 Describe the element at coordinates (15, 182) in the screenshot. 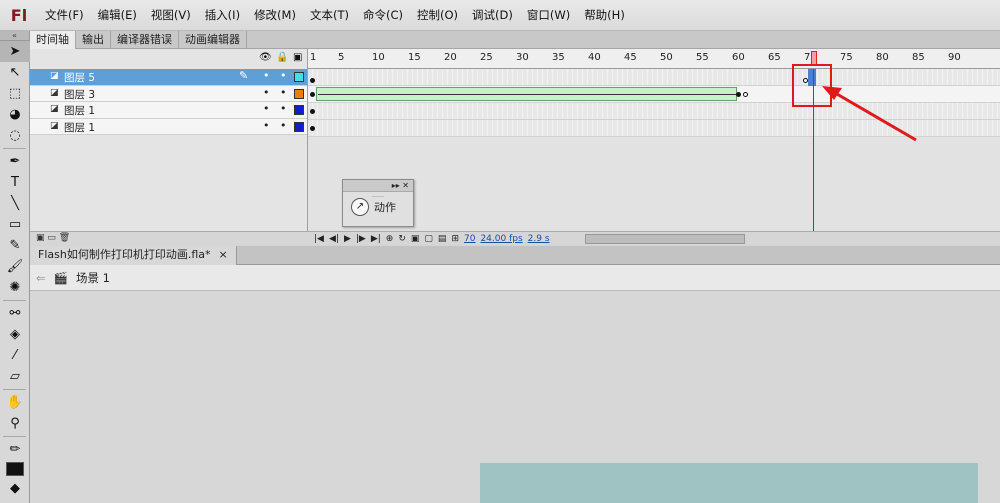

I see `text-tool-icon: T` at that location.